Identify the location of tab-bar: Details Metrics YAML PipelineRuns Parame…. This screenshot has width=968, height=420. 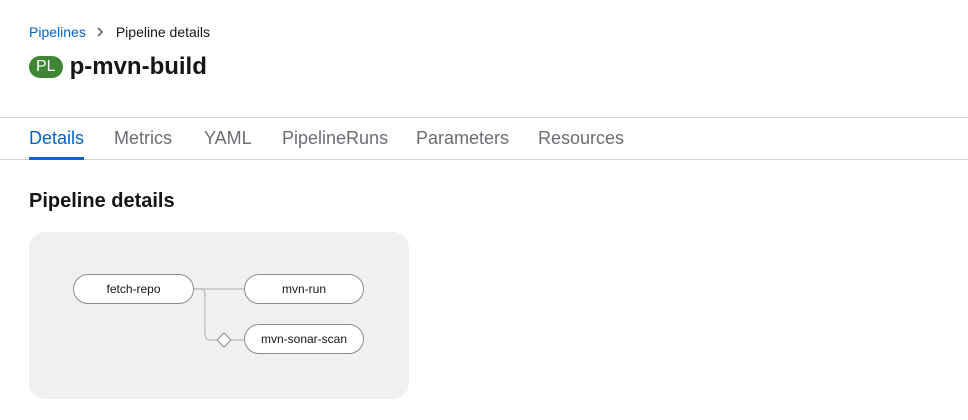
(484, 138).